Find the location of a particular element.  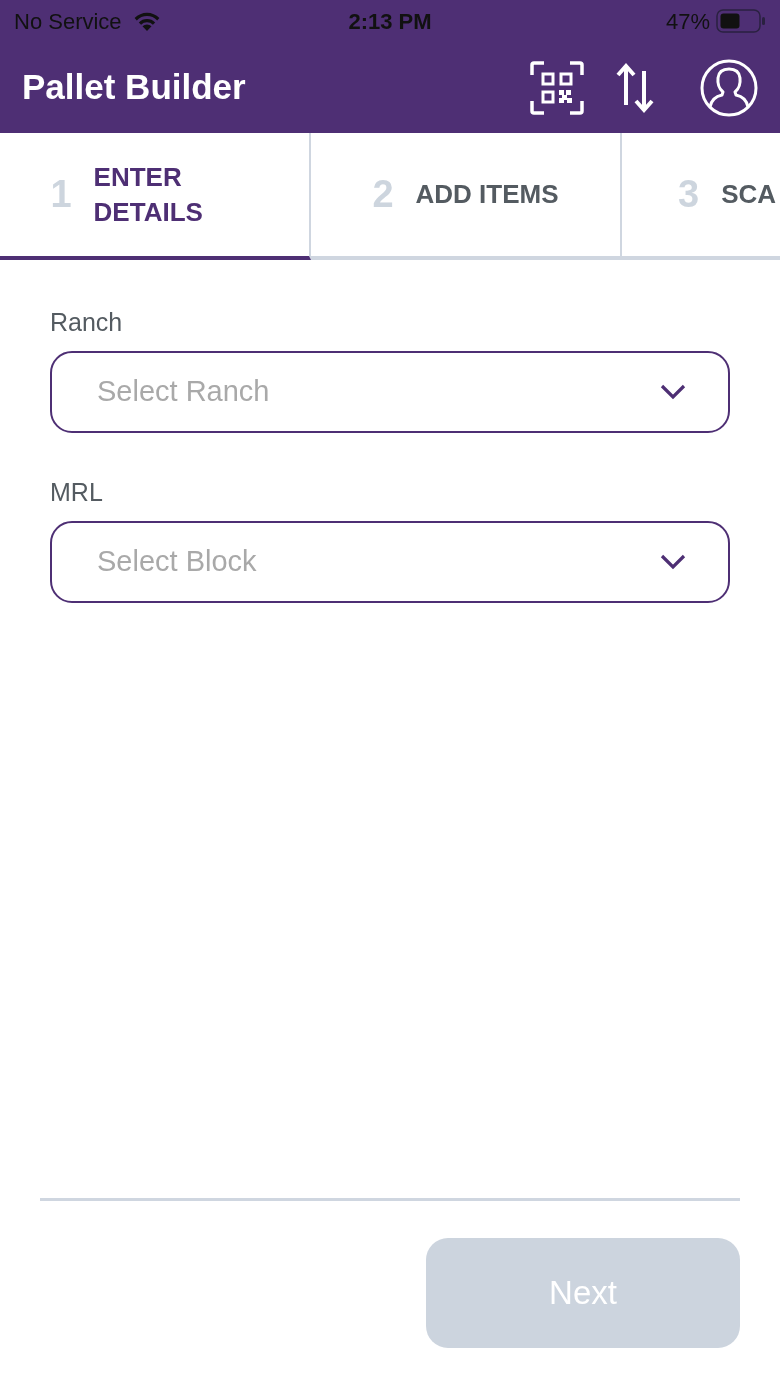

app-title: Pallet Builder is located at coordinates (134, 87).